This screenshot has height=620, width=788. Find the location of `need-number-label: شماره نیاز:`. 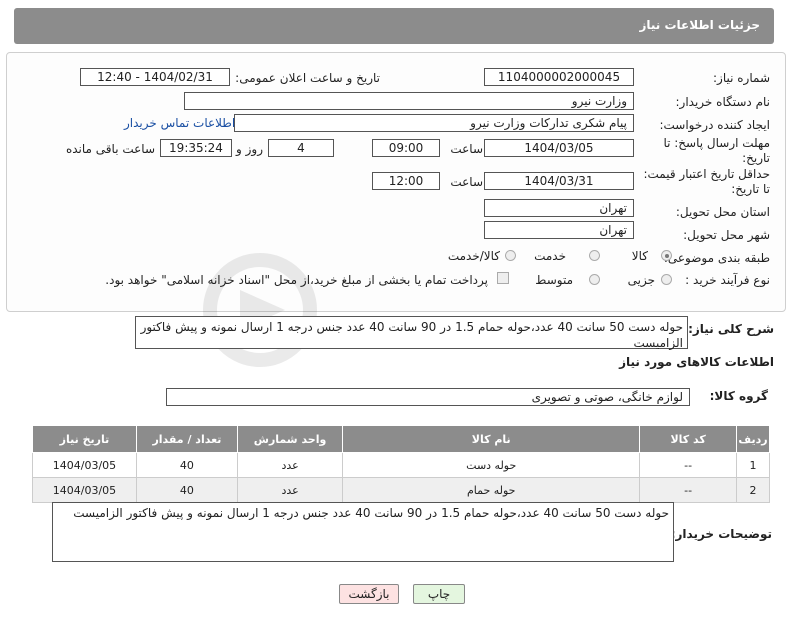

need-number-label: شماره نیاز: is located at coordinates (741, 78).